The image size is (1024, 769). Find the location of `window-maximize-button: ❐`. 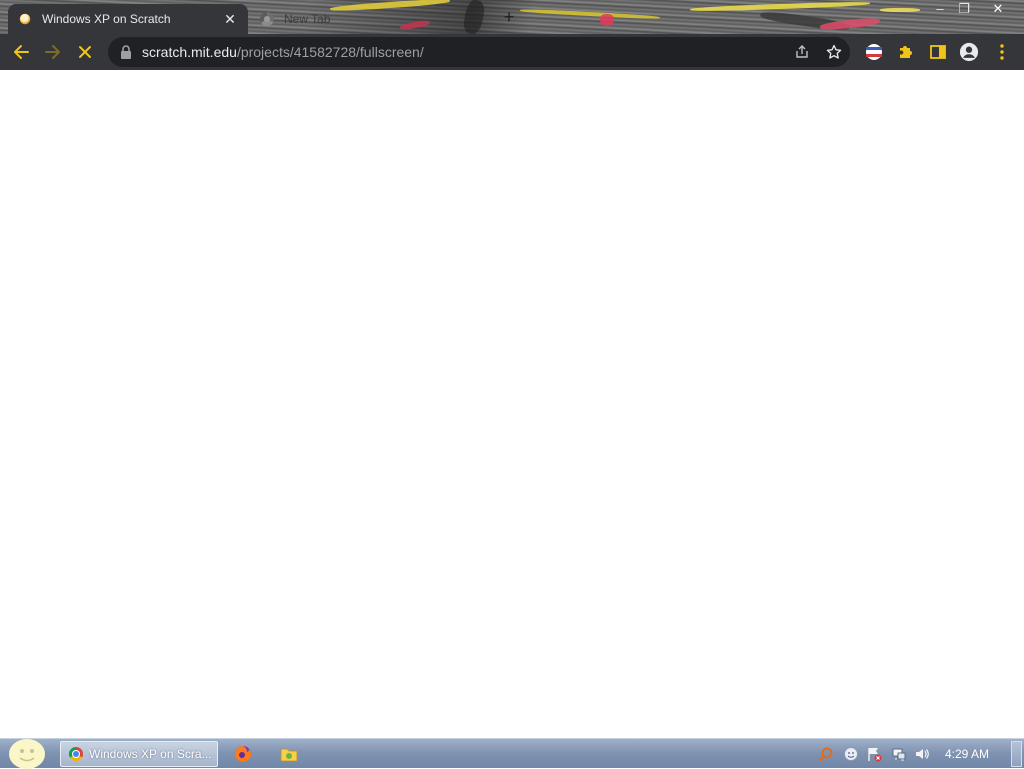

window-maximize-button: ❐ is located at coordinates (964, 9).